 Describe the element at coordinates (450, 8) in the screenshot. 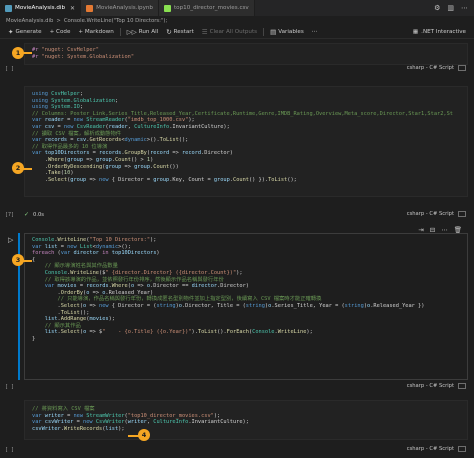

I see `split-editor-icon: ▥` at that location.